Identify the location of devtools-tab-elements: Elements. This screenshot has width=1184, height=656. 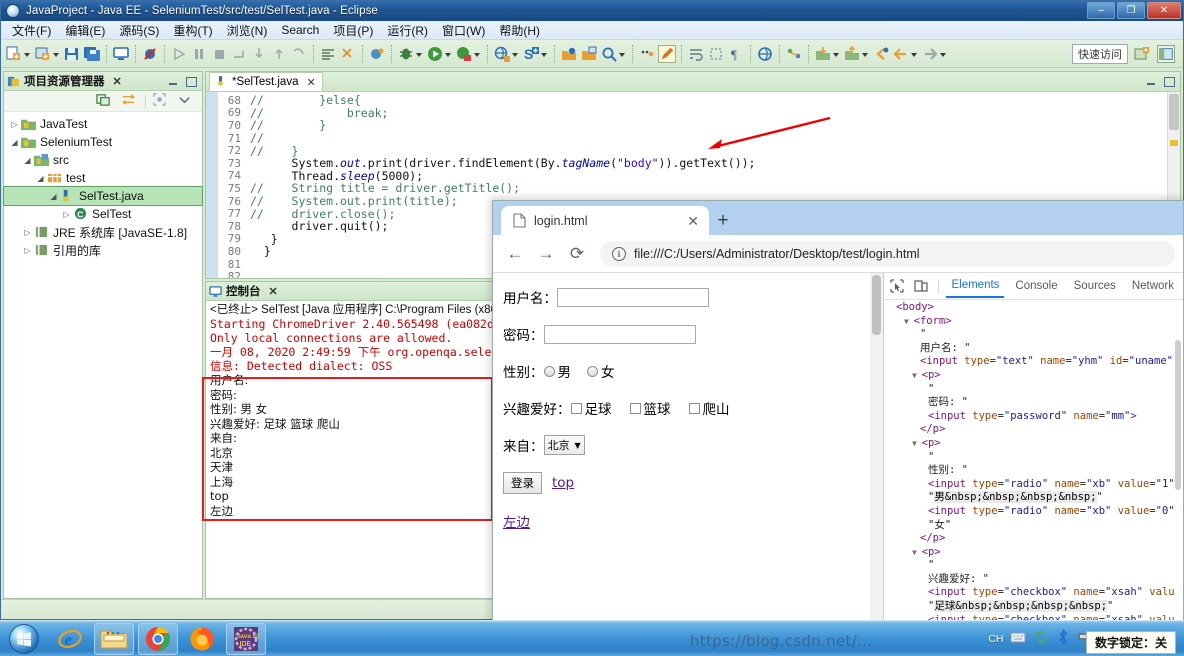
(975, 286).